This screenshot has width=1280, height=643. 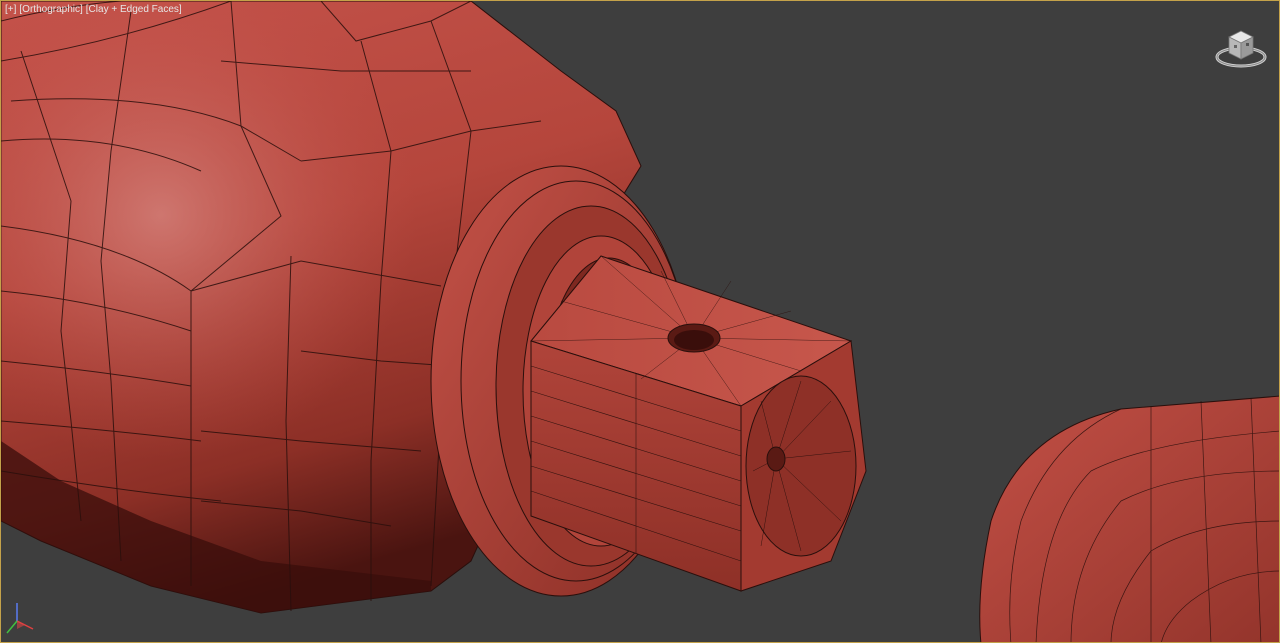 What do you see at coordinates (50, 9) in the screenshot?
I see `view-mode-label: [Orthographic]` at bounding box center [50, 9].